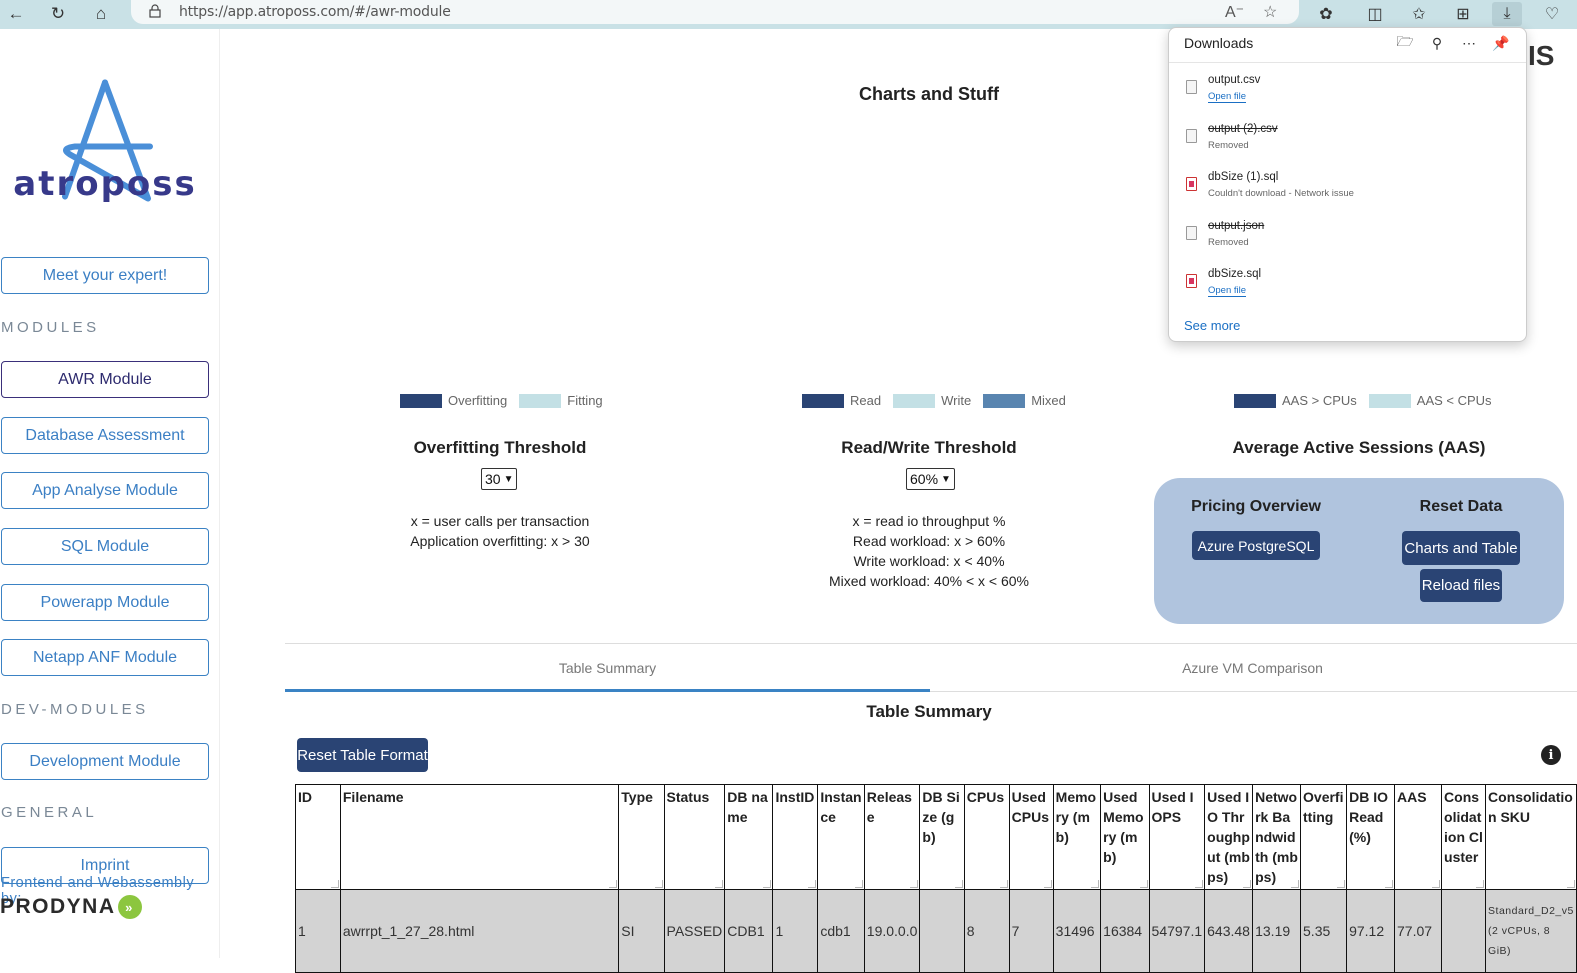 The image size is (1577, 973). What do you see at coordinates (1326, 14) in the screenshot?
I see `extensions-icon: ✿` at bounding box center [1326, 14].